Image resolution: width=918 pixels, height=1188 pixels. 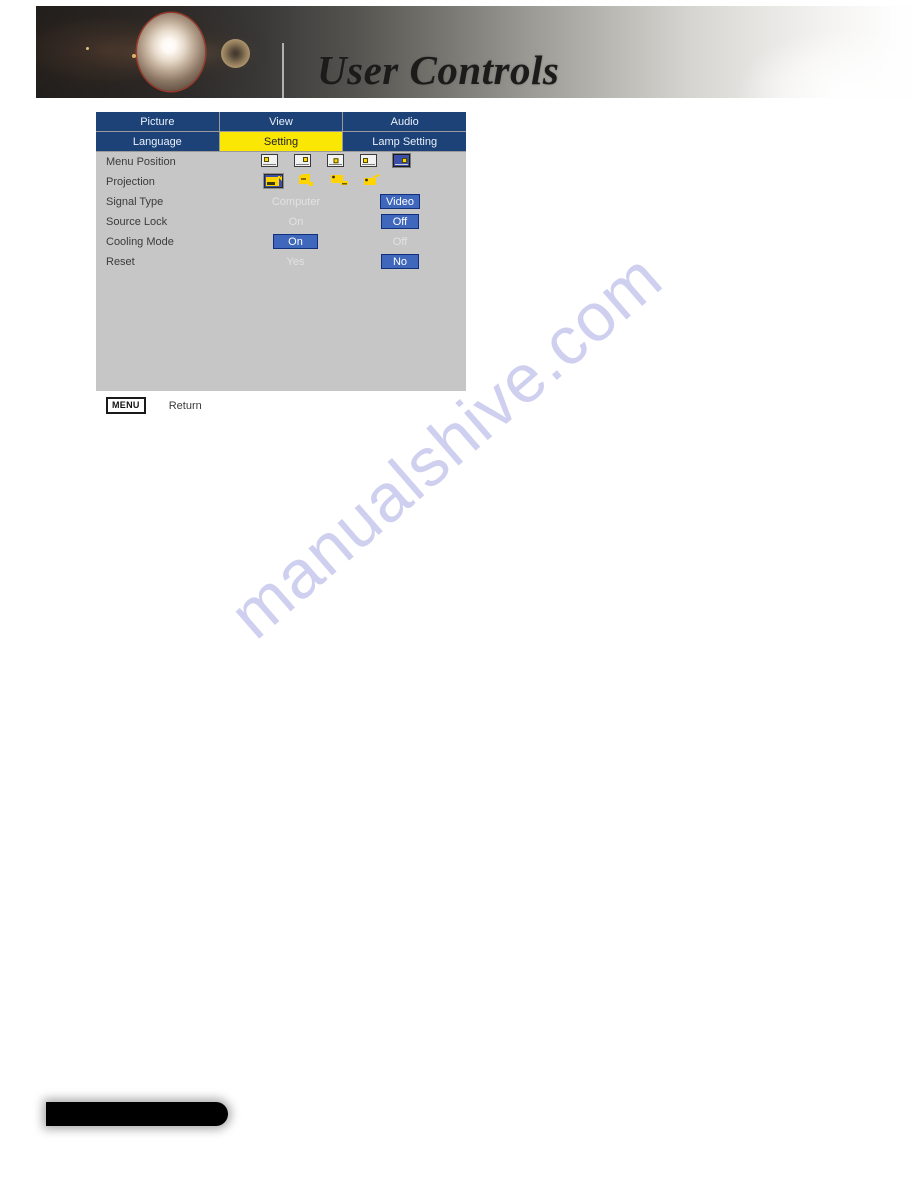 I want to click on menu-position-top-left-icon, so click(x=269, y=160).